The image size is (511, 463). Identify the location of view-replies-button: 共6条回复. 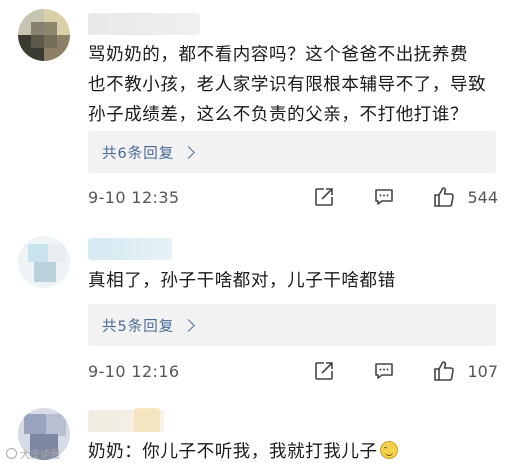
(292, 152).